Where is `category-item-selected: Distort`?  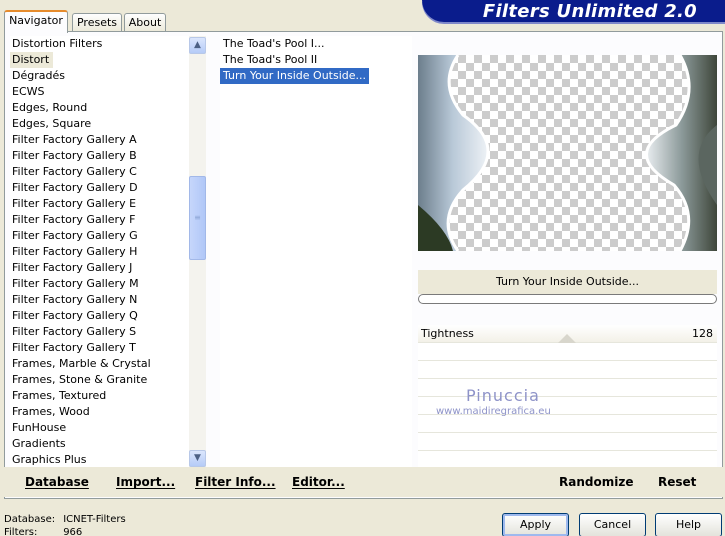
category-item-selected: Distort is located at coordinates (32, 60).